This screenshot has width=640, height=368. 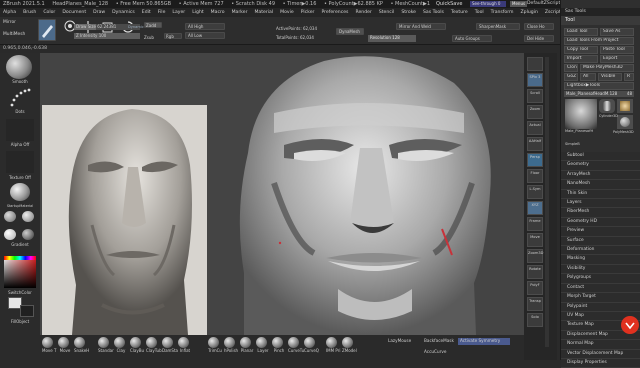 I want to click on menu-file: File, so click(x=162, y=12).